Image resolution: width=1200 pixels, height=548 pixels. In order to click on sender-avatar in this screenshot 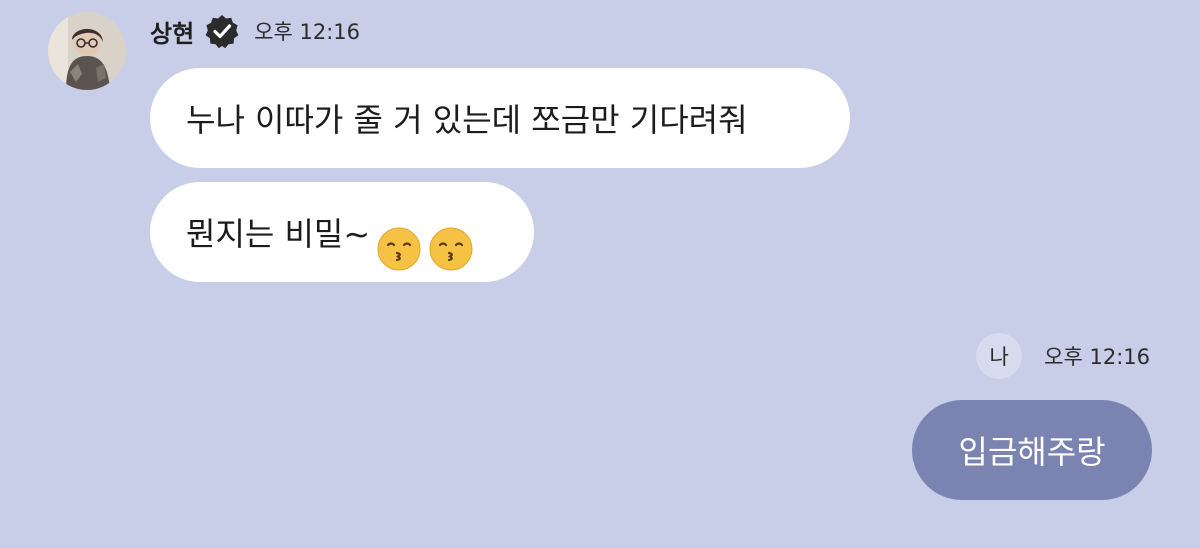, I will do `click(87, 51)`.